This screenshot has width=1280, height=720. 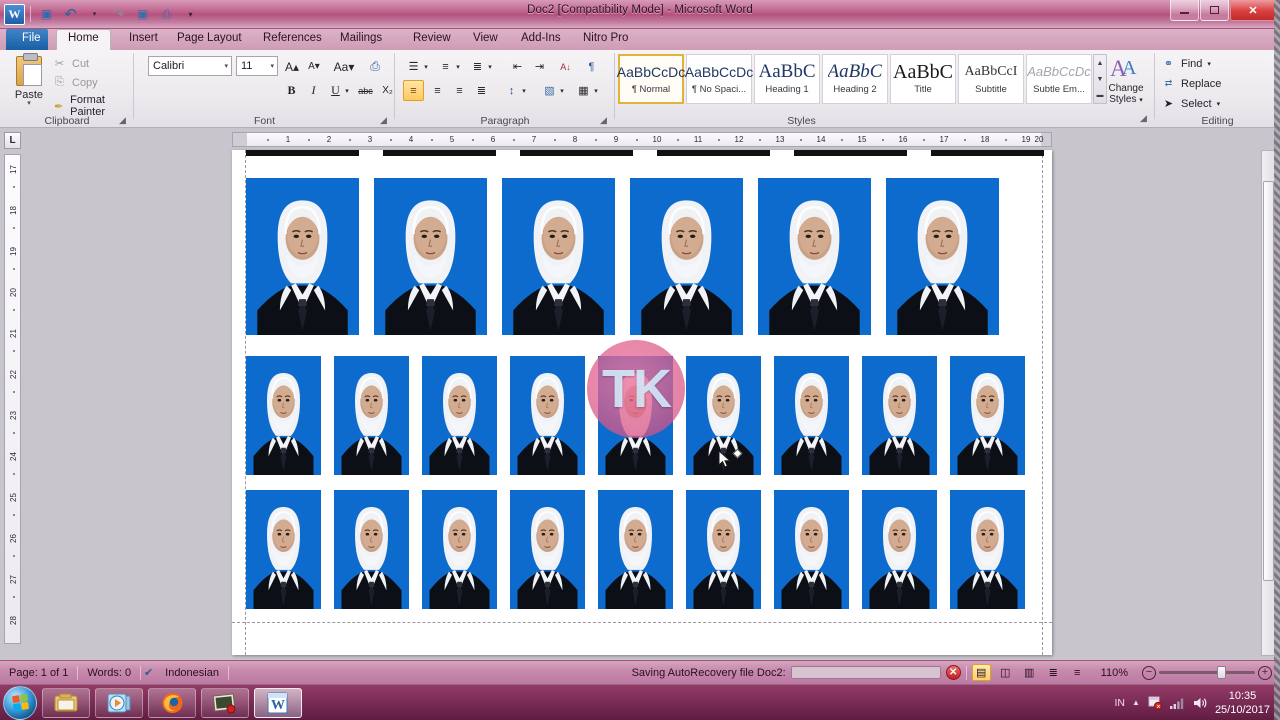 I want to click on maximize-button, so click(x=1214, y=10).